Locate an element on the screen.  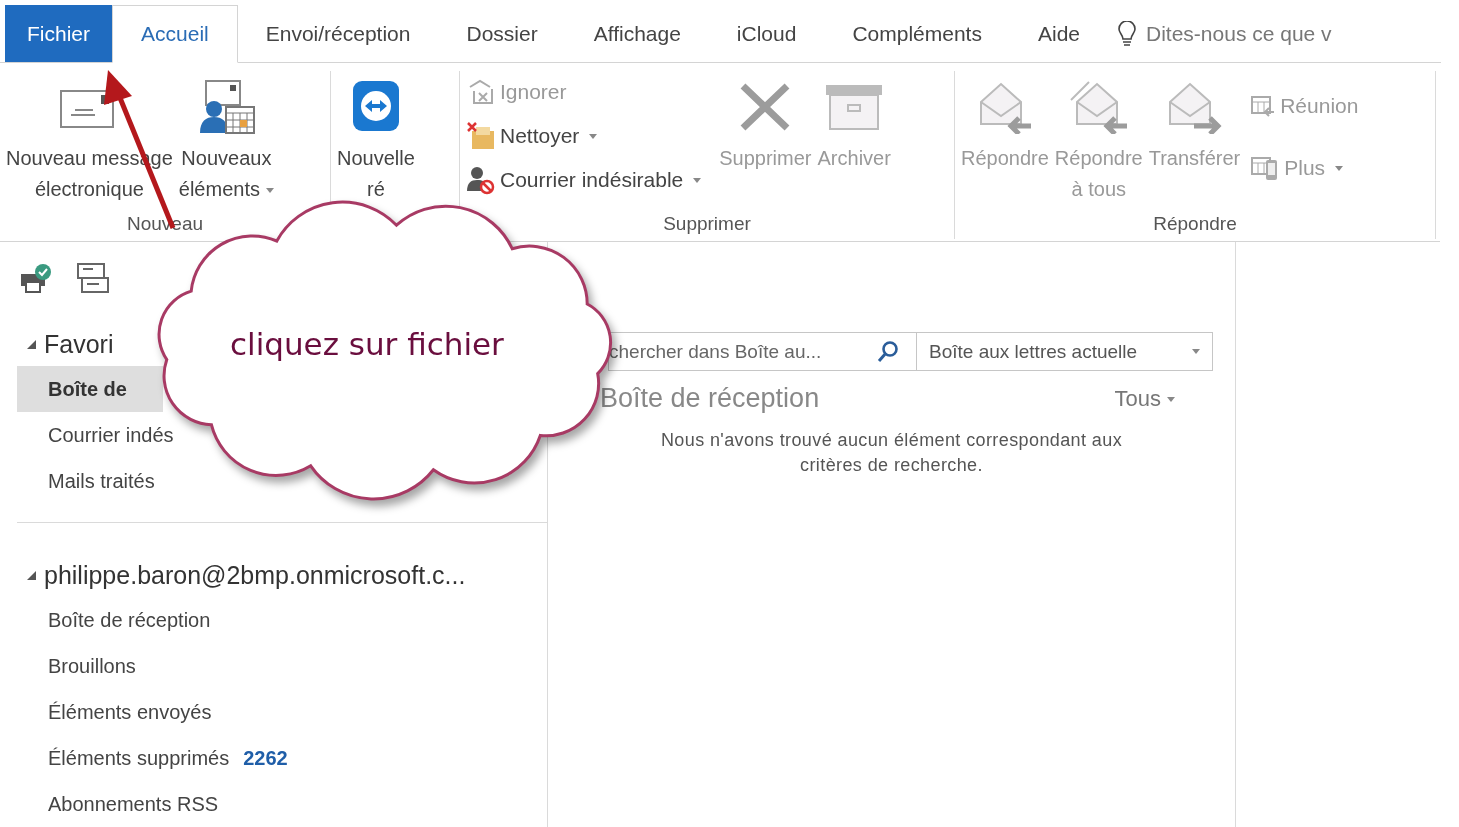
file-tab: Fichier is located at coordinates (58, 33).